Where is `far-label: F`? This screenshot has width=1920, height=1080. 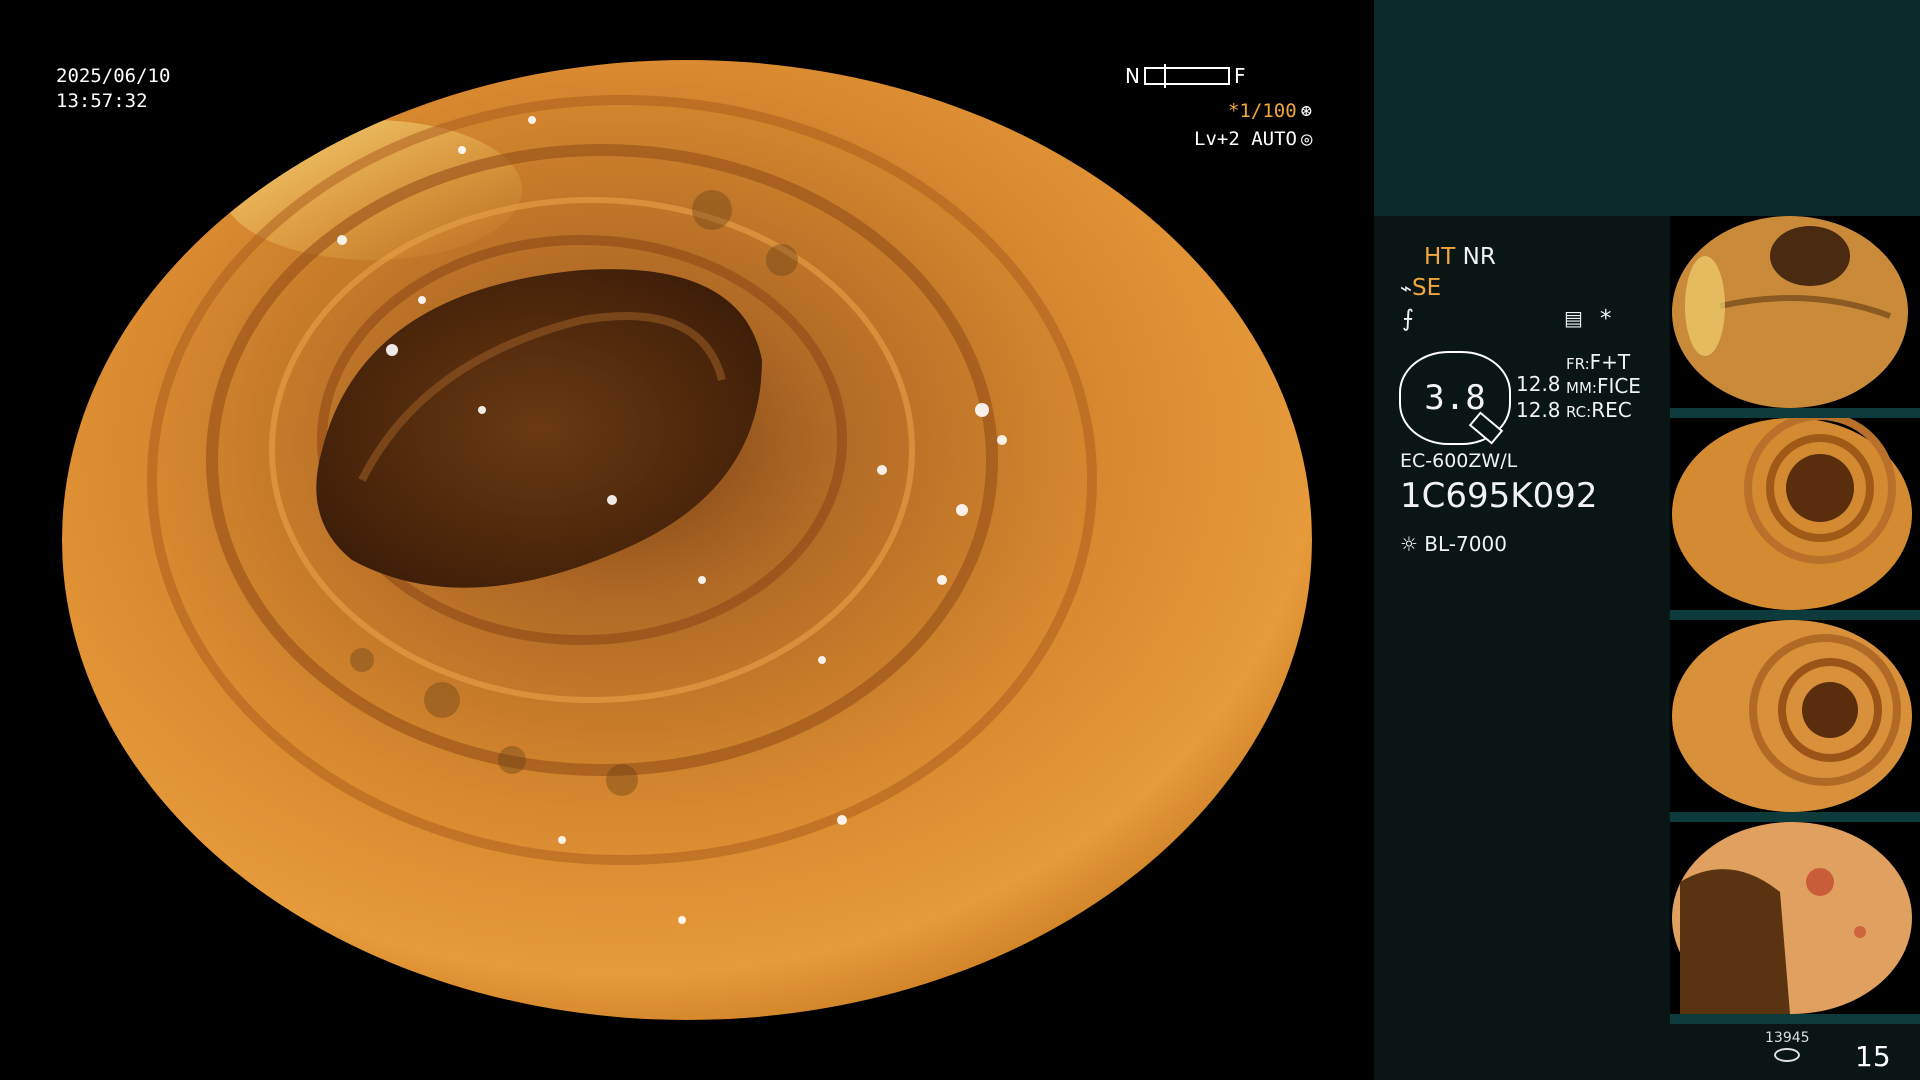 far-label: F is located at coordinates (1239, 76).